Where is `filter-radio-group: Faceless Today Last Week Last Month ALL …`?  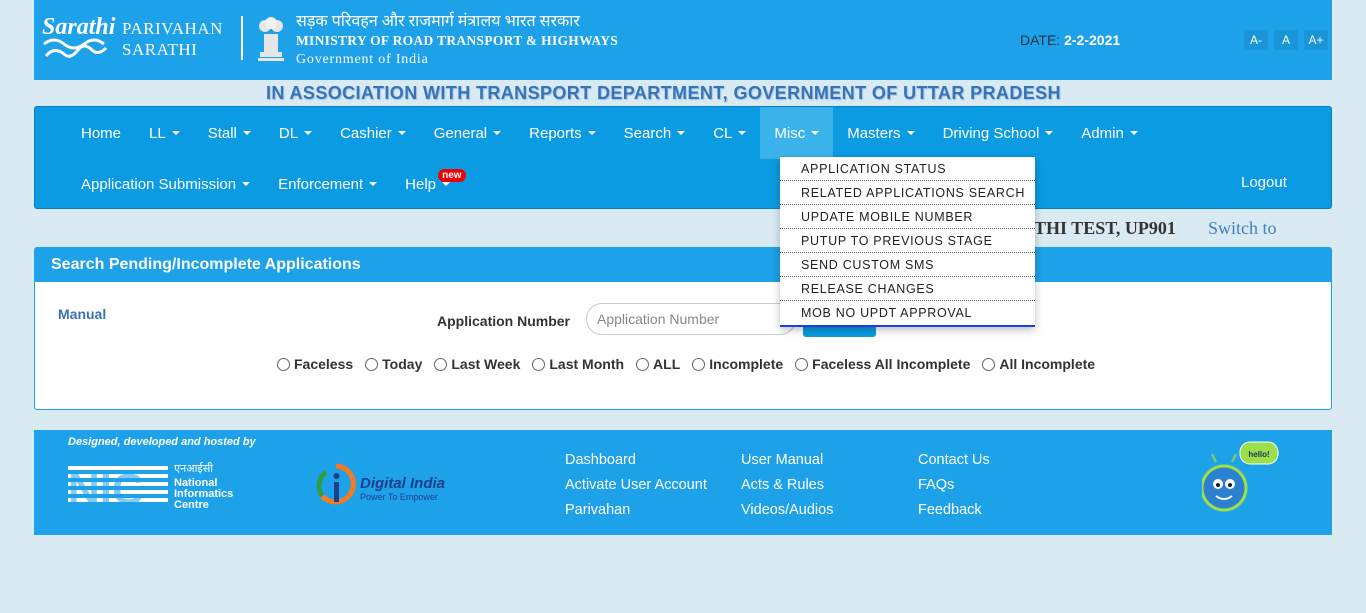 filter-radio-group: Faceless Today Last Week Last Month ALL … is located at coordinates (686, 364).